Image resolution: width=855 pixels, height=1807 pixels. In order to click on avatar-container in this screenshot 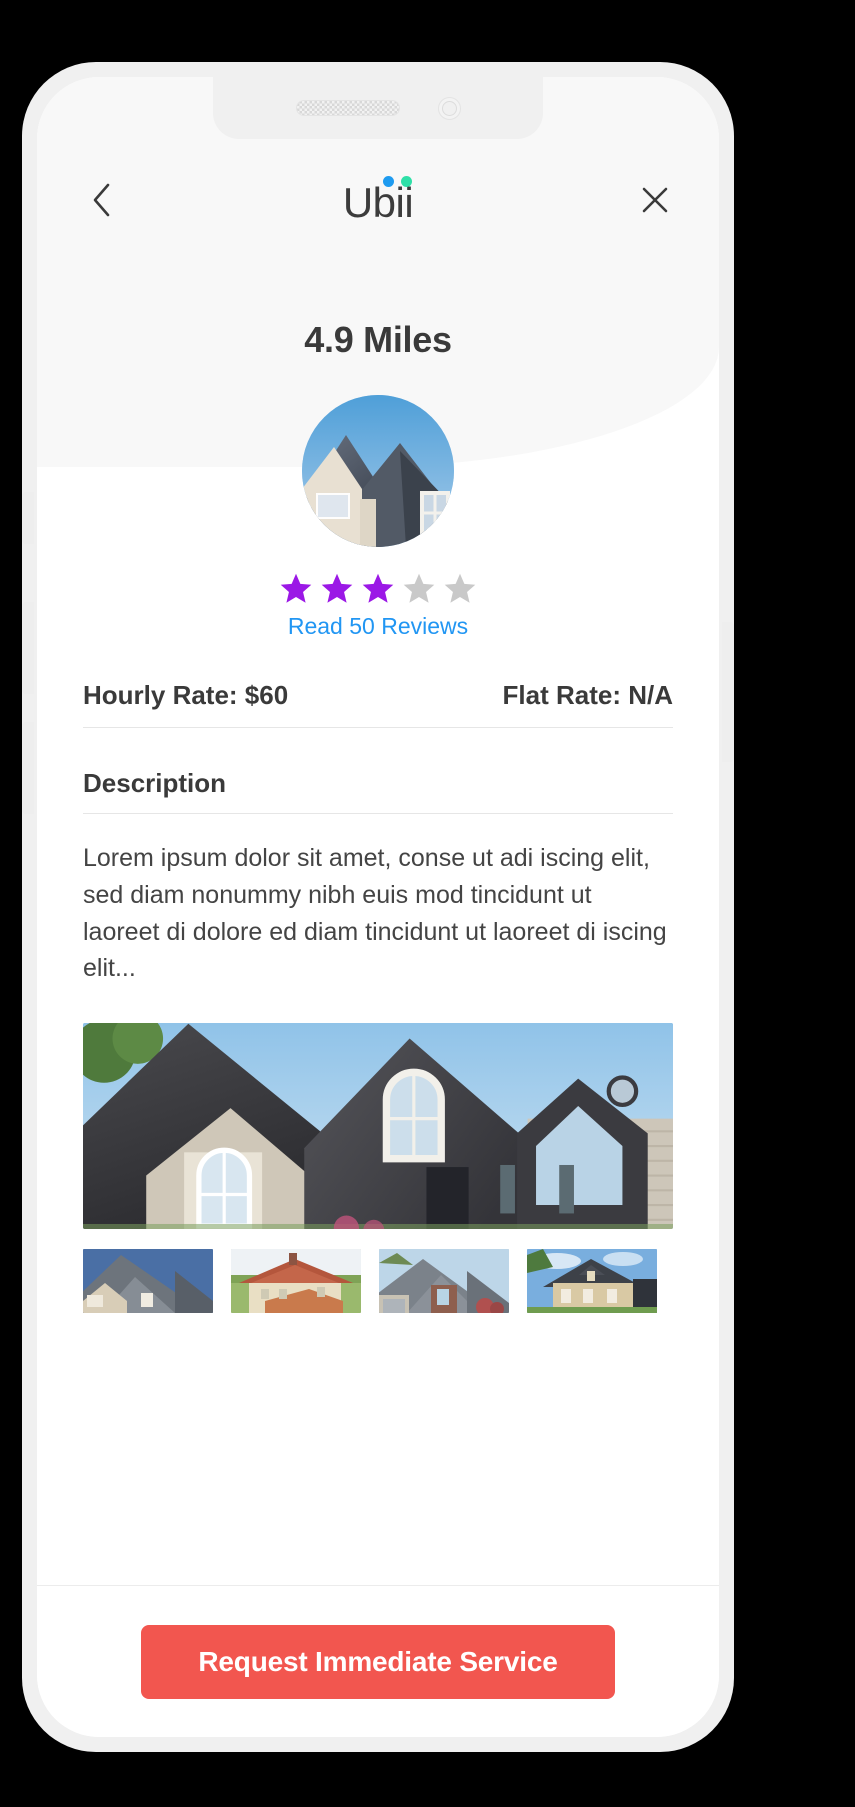, I will do `click(378, 471)`.